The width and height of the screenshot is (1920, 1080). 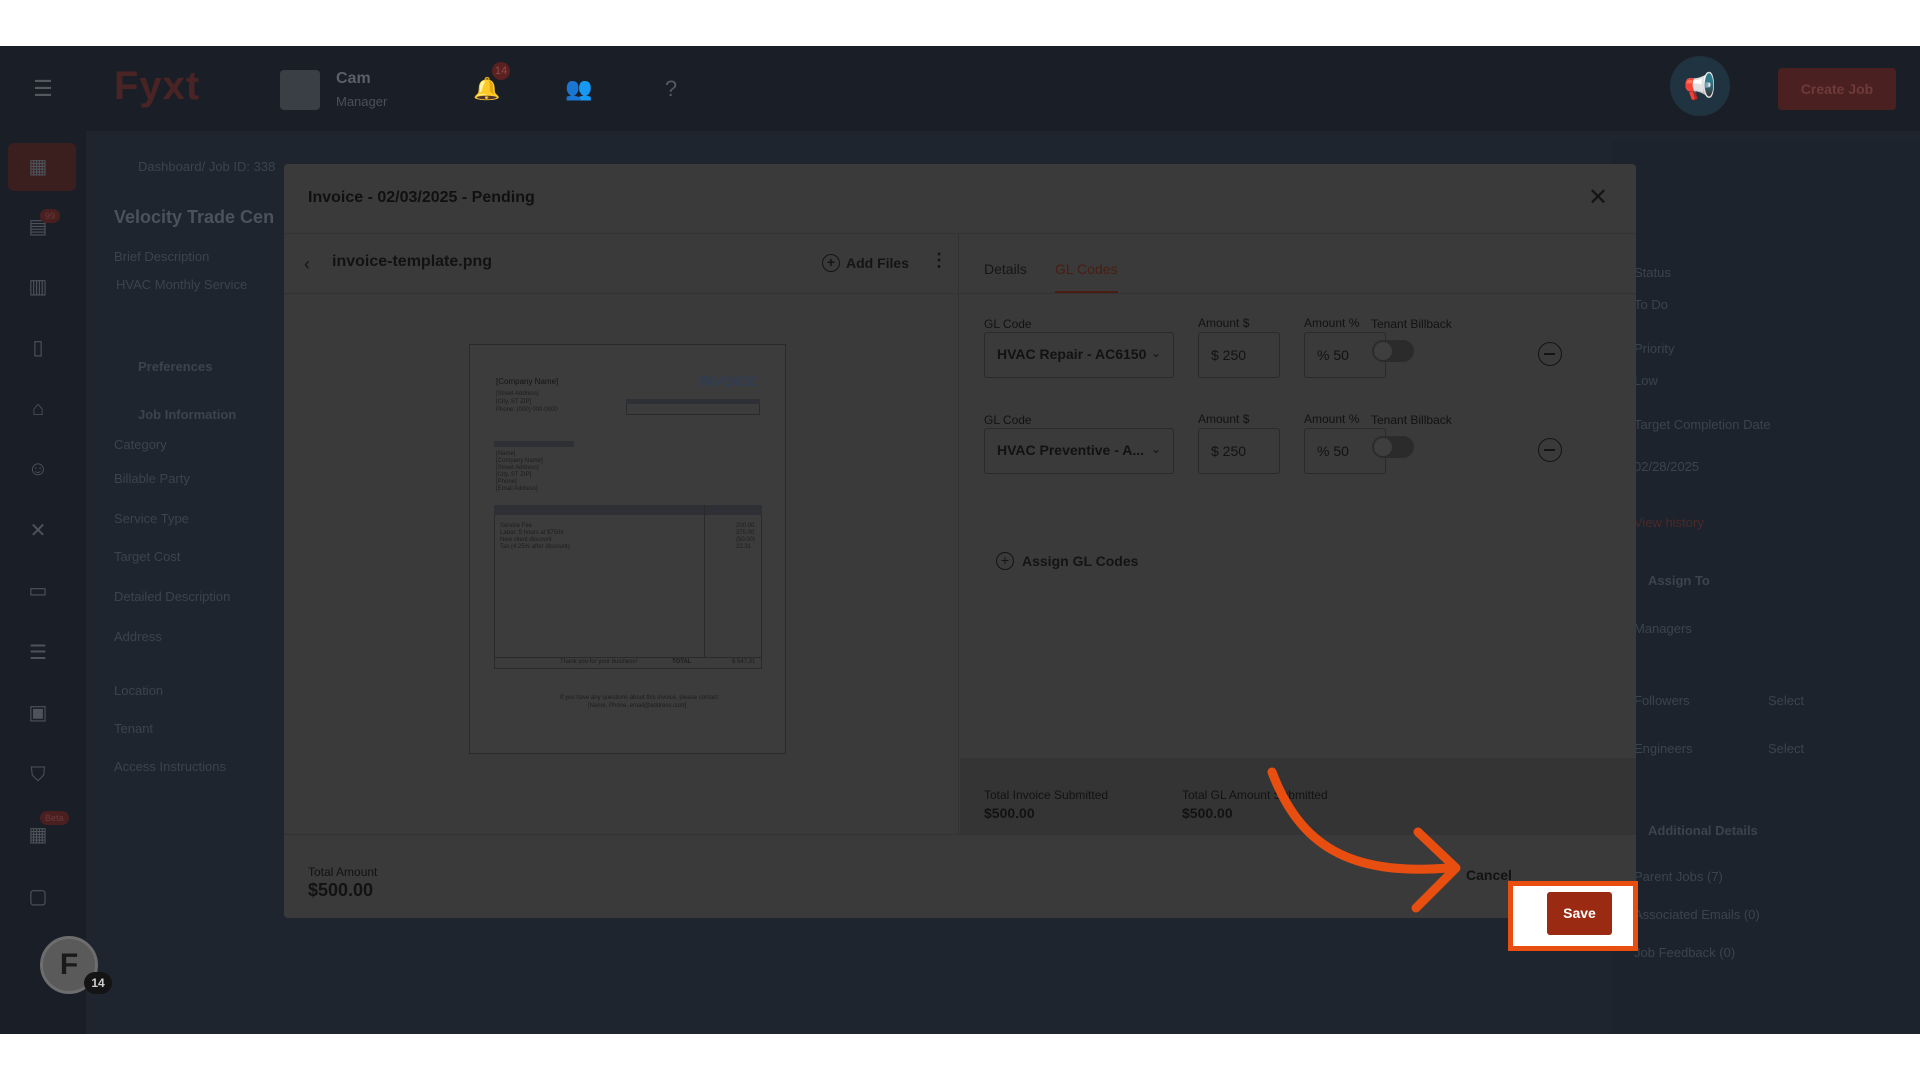 What do you see at coordinates (162, 256) in the screenshot?
I see `brief-description-label: Brief Description` at bounding box center [162, 256].